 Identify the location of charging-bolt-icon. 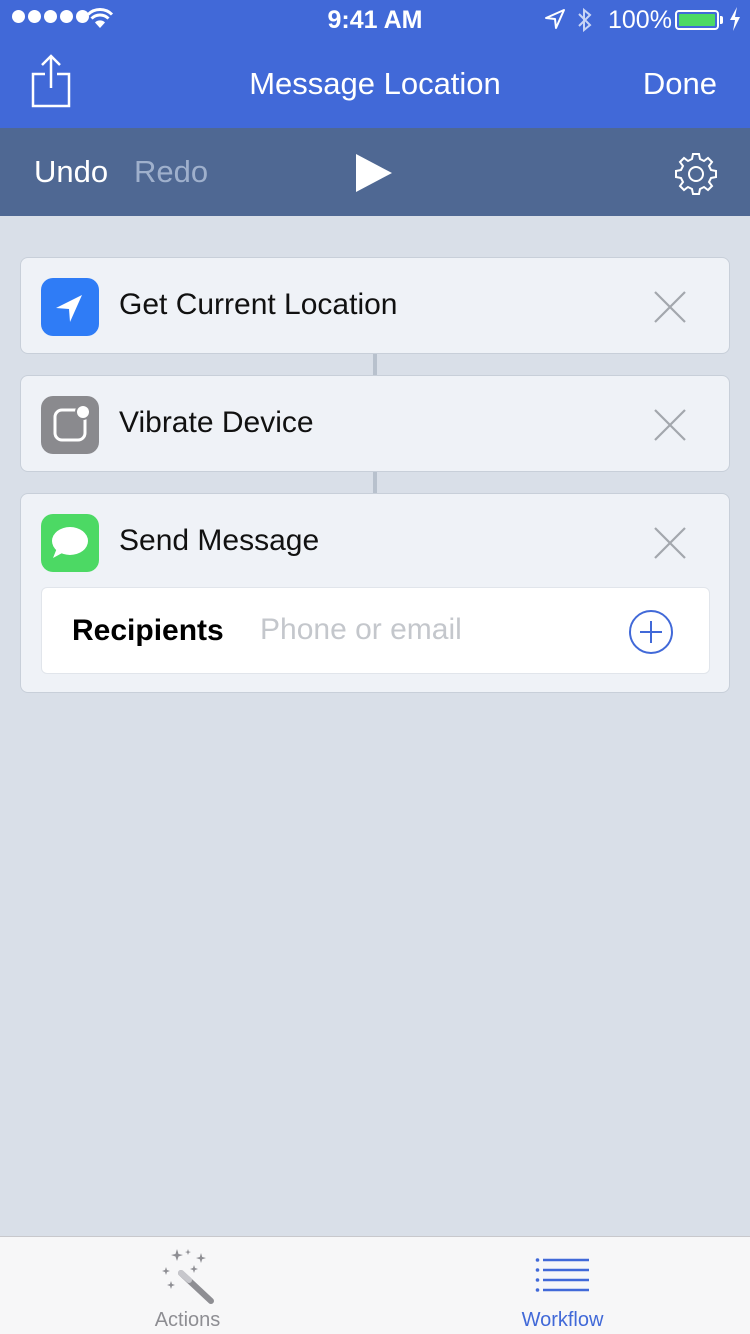
(735, 19).